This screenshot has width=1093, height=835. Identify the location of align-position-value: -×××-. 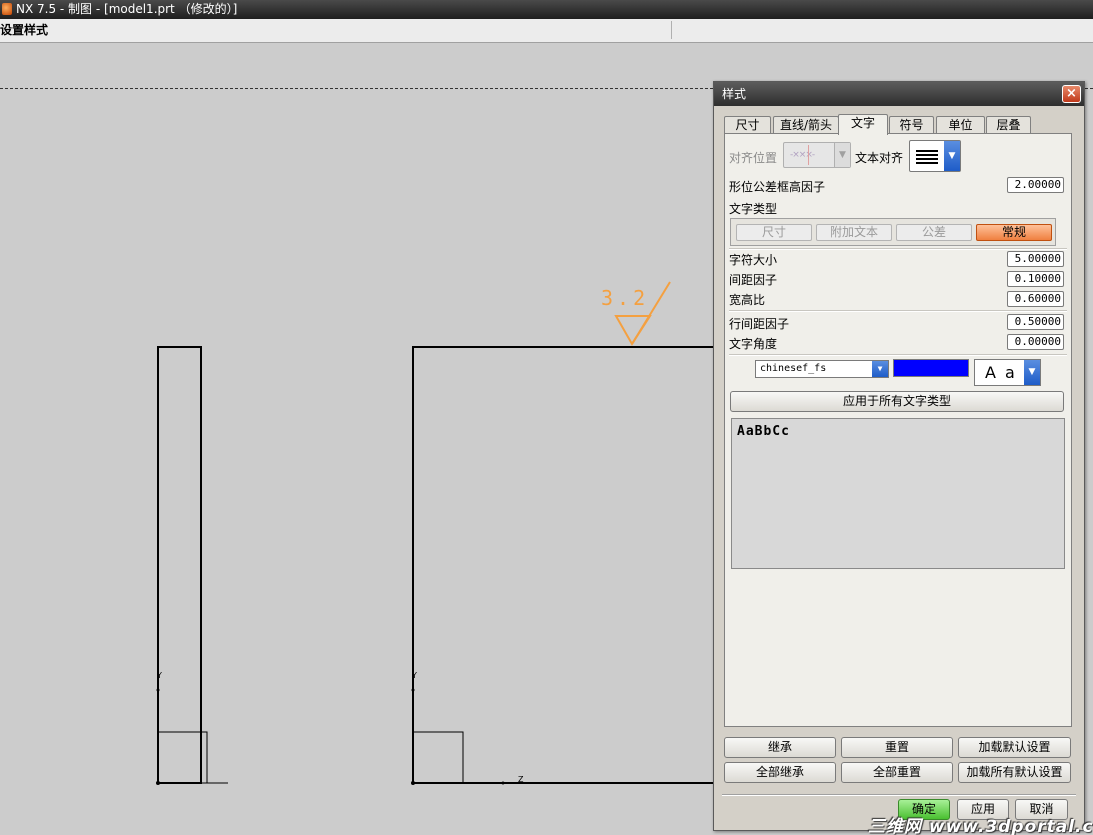
(802, 155).